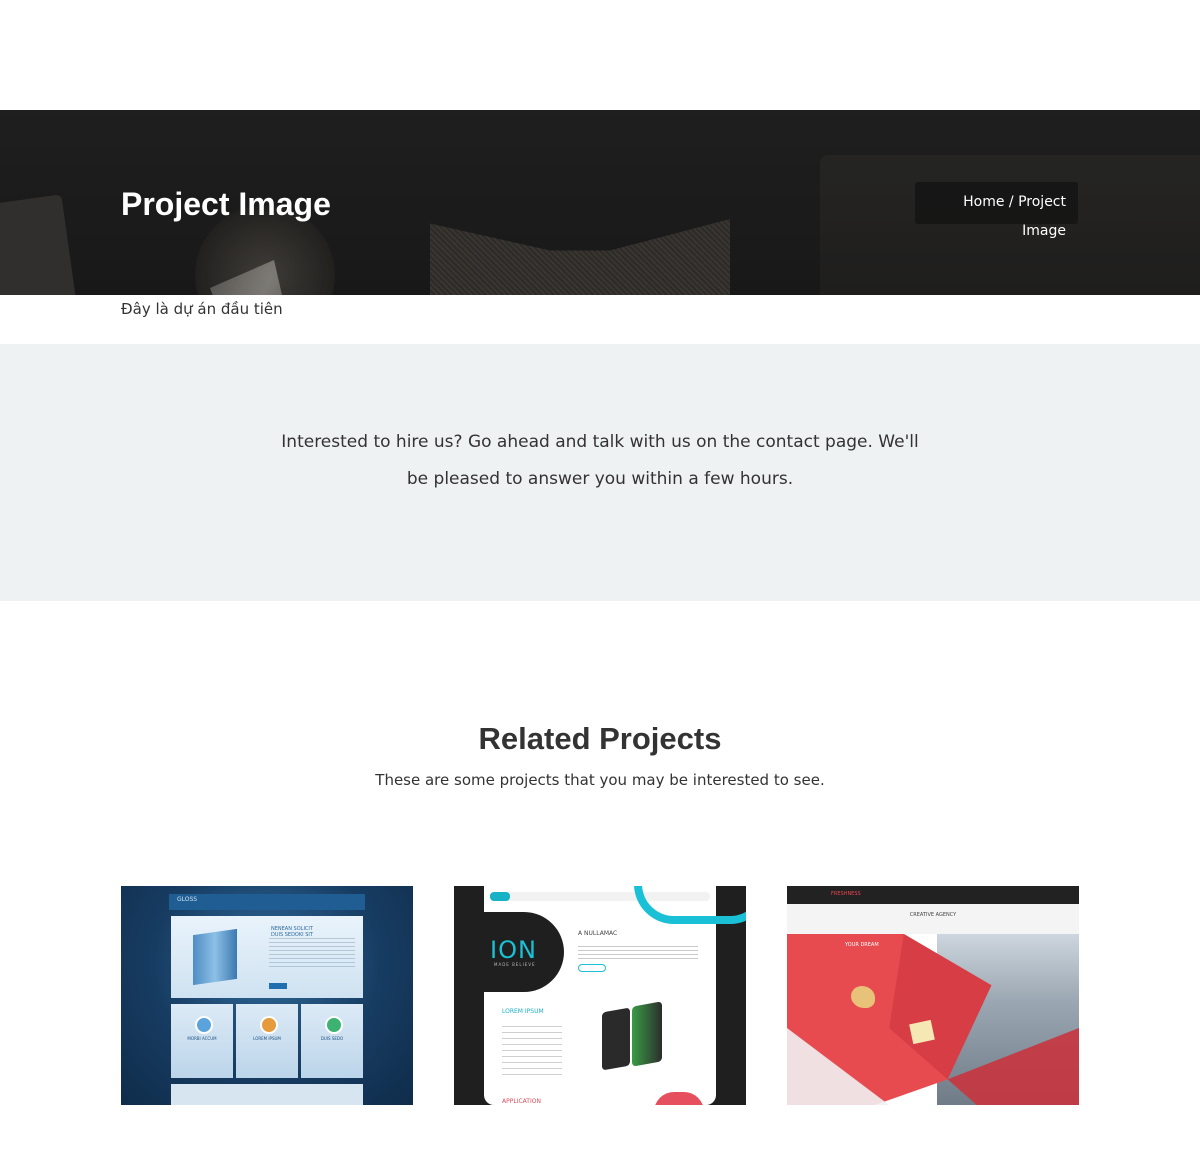 The image size is (1200, 1176). What do you see at coordinates (513, 950) in the screenshot?
I see `thumb-logo: ION` at bounding box center [513, 950].